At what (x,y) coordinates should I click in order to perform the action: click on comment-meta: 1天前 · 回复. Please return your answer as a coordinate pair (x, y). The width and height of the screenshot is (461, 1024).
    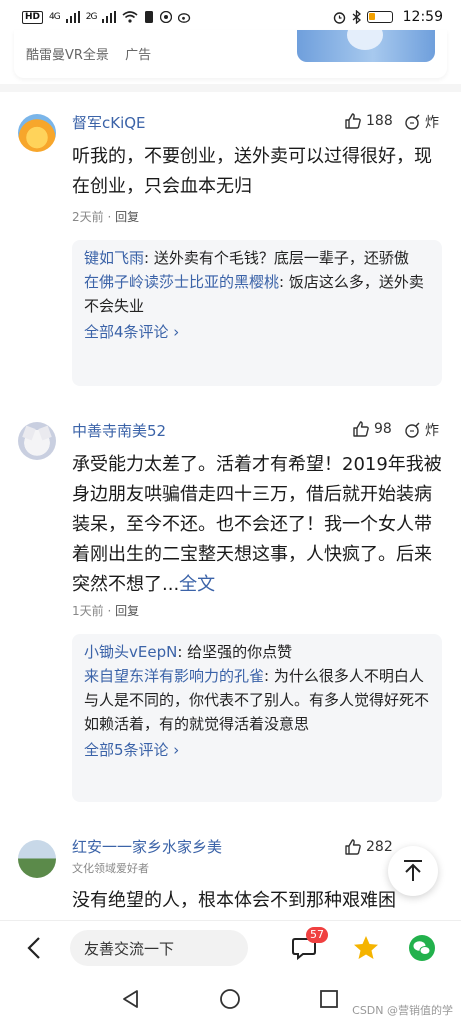
    Looking at the image, I should click on (106, 611).